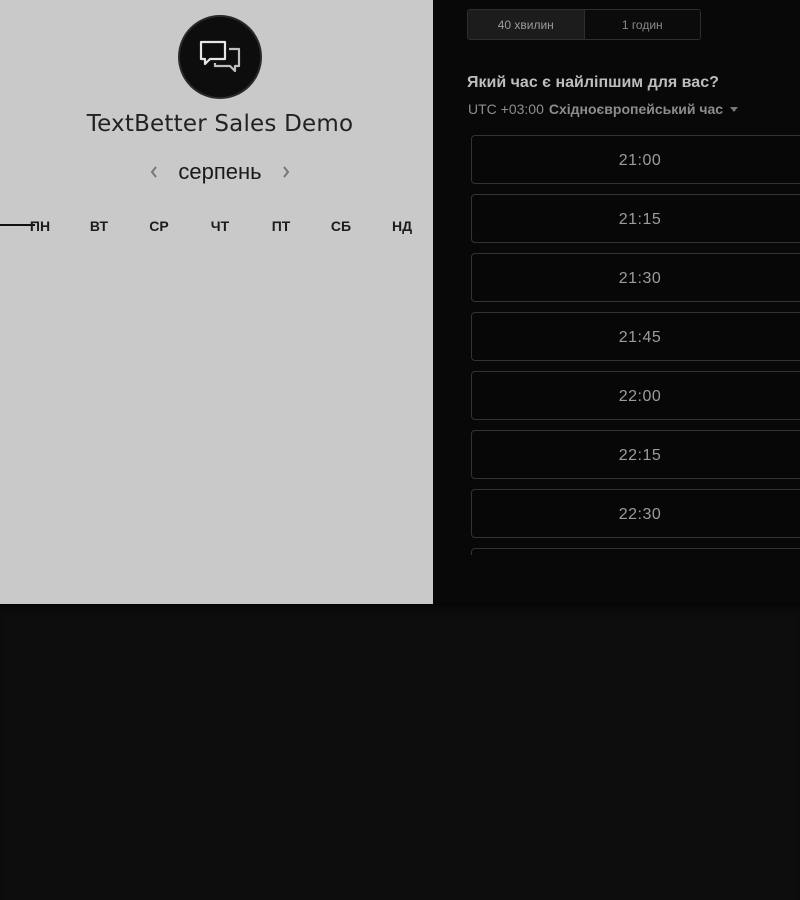  I want to click on time-slot-label: 21:30, so click(640, 278).